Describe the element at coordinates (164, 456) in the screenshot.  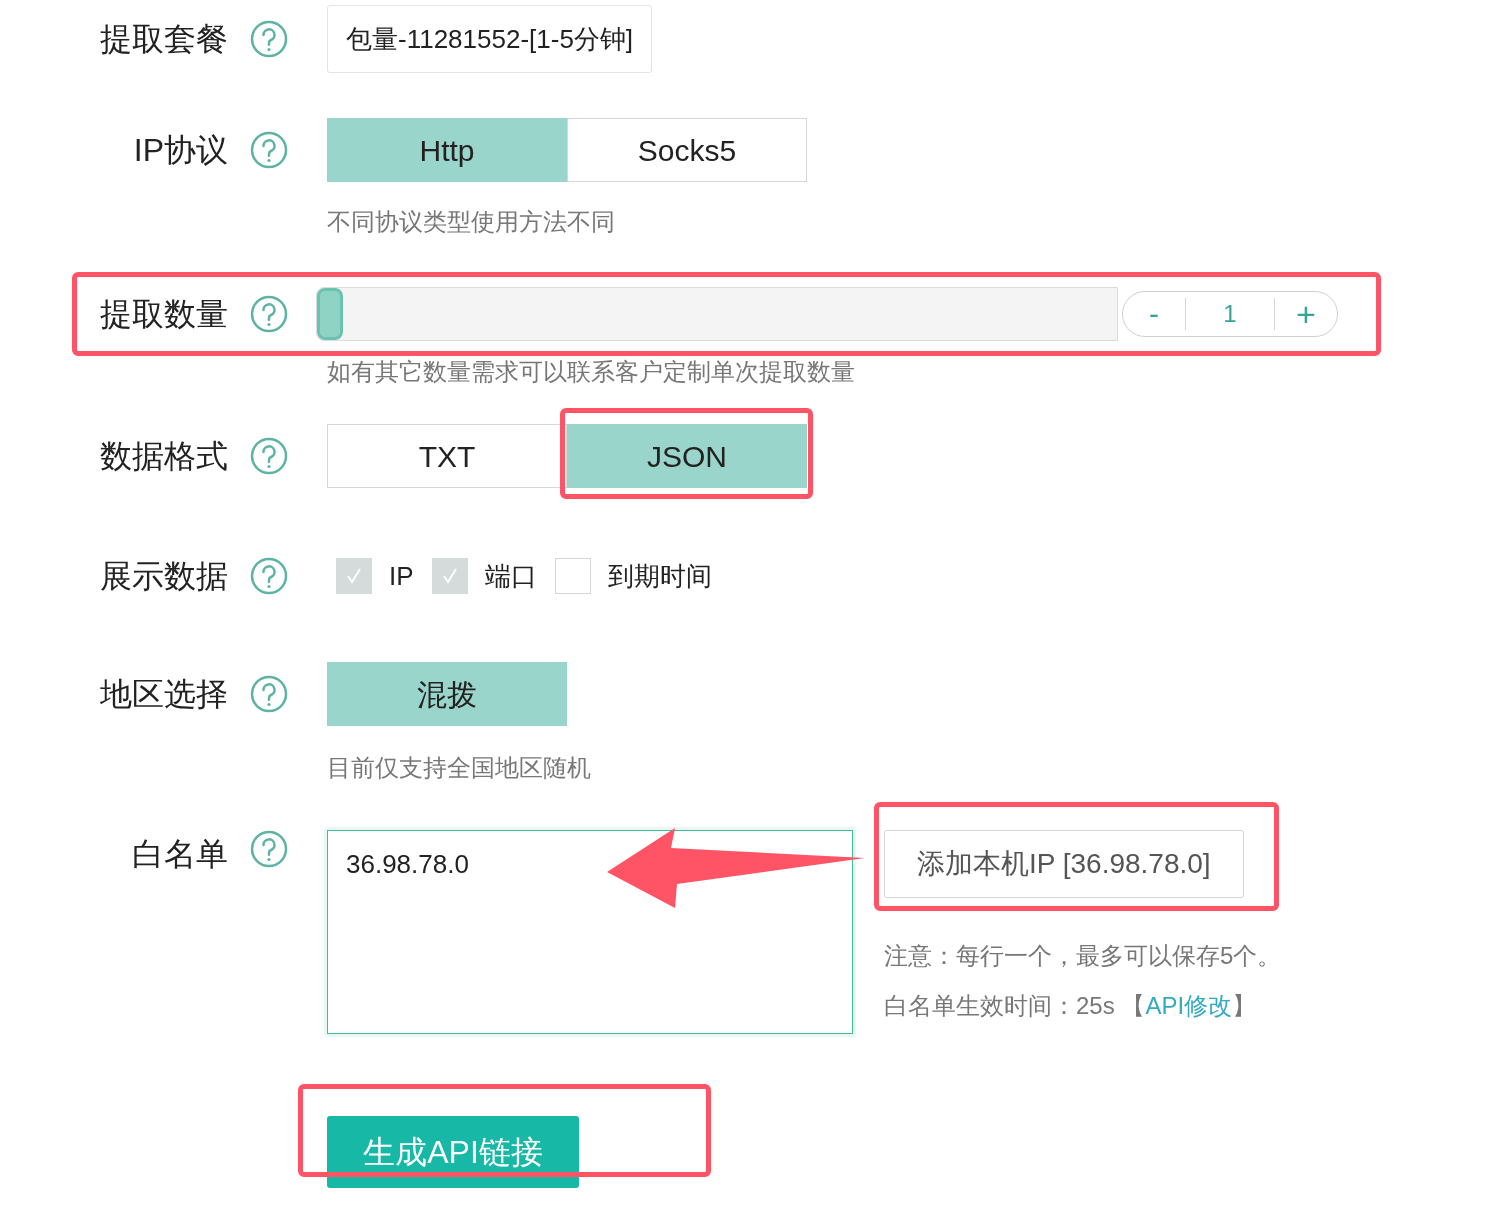
I see `field-label: 数据格式` at that location.